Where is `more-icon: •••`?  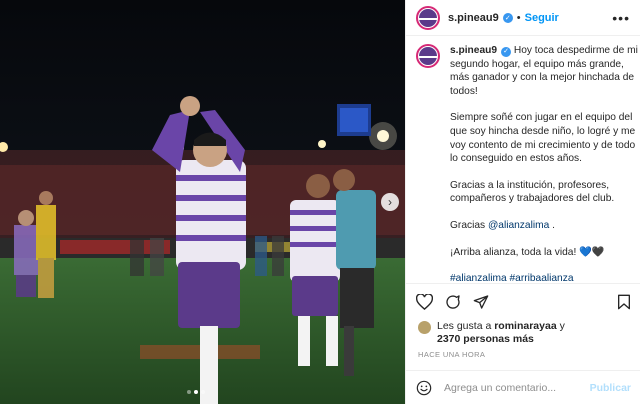 more-icon: ••• is located at coordinates (621, 18).